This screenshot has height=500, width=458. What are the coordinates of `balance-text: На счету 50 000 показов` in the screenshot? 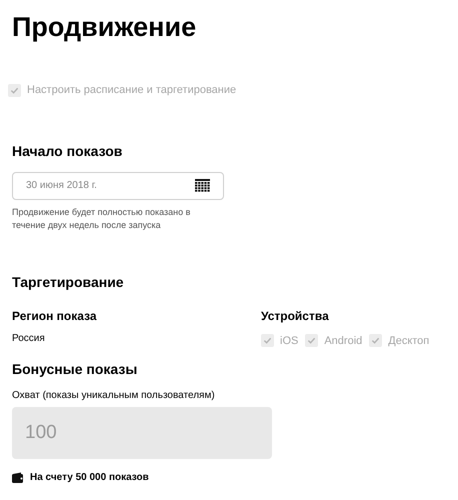 It's located at (89, 478).